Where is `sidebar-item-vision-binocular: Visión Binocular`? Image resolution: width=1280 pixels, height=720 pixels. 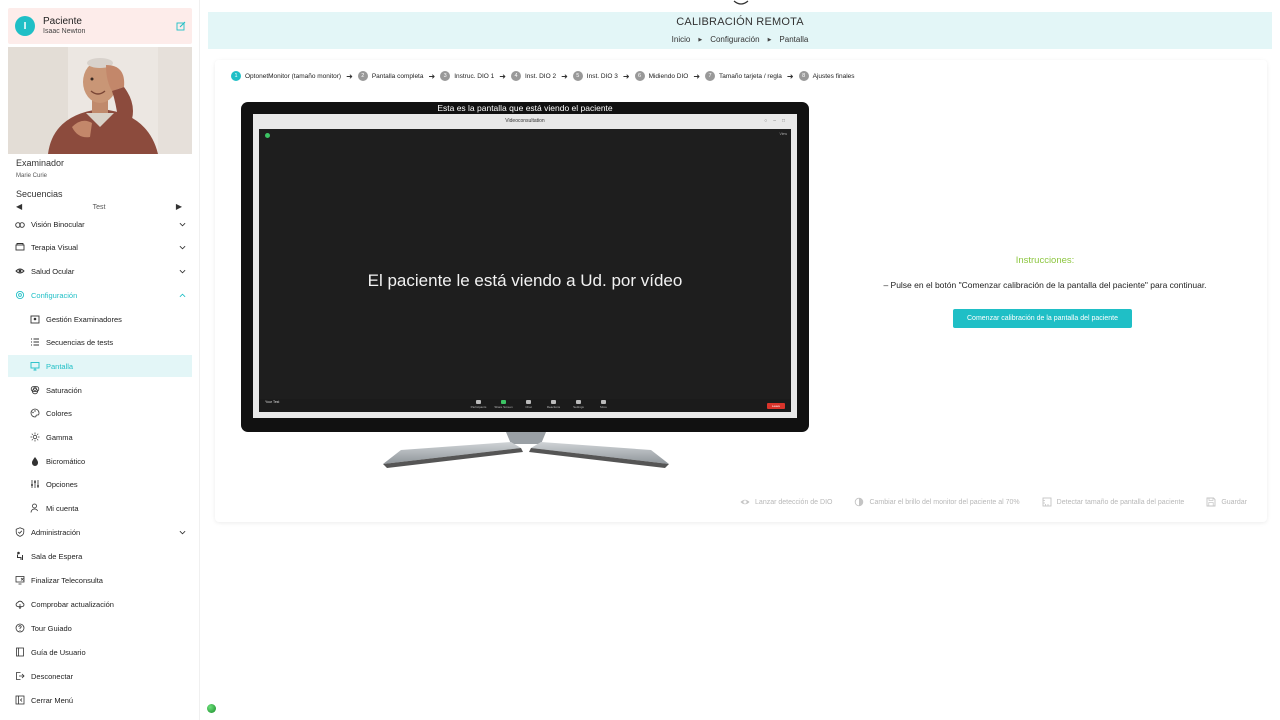 sidebar-item-vision-binocular: Visión Binocular is located at coordinates (100, 225).